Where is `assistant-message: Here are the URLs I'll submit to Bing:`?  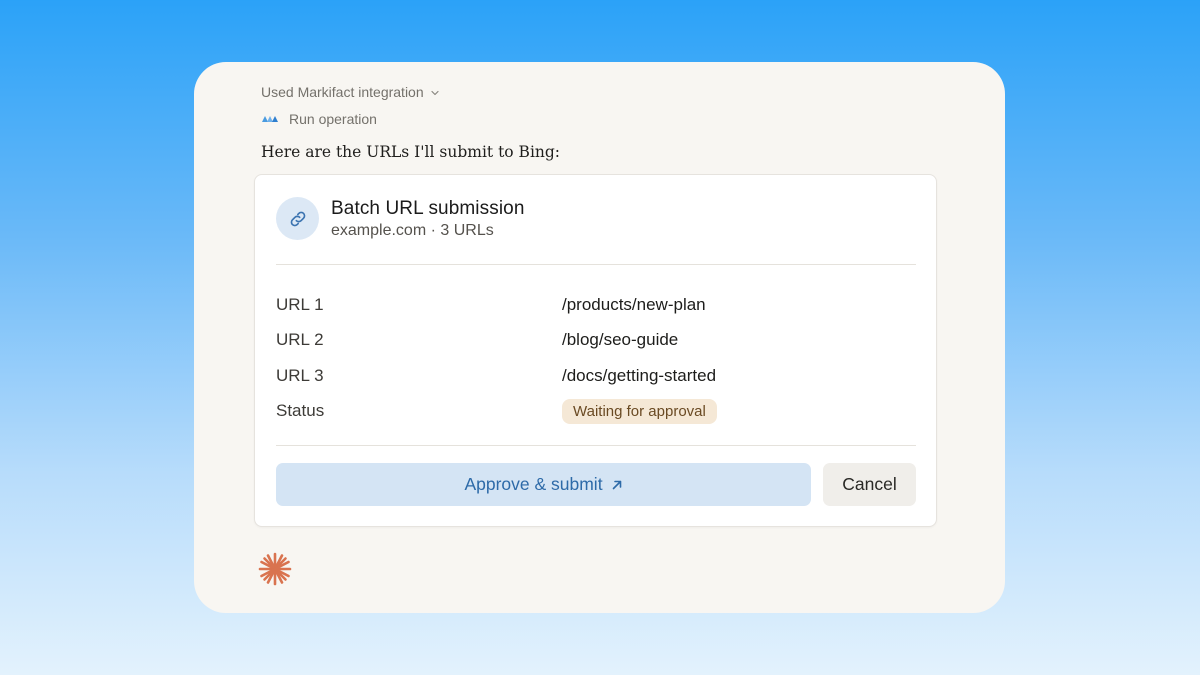
assistant-message: Here are the URLs I'll submit to Bing: is located at coordinates (411, 152).